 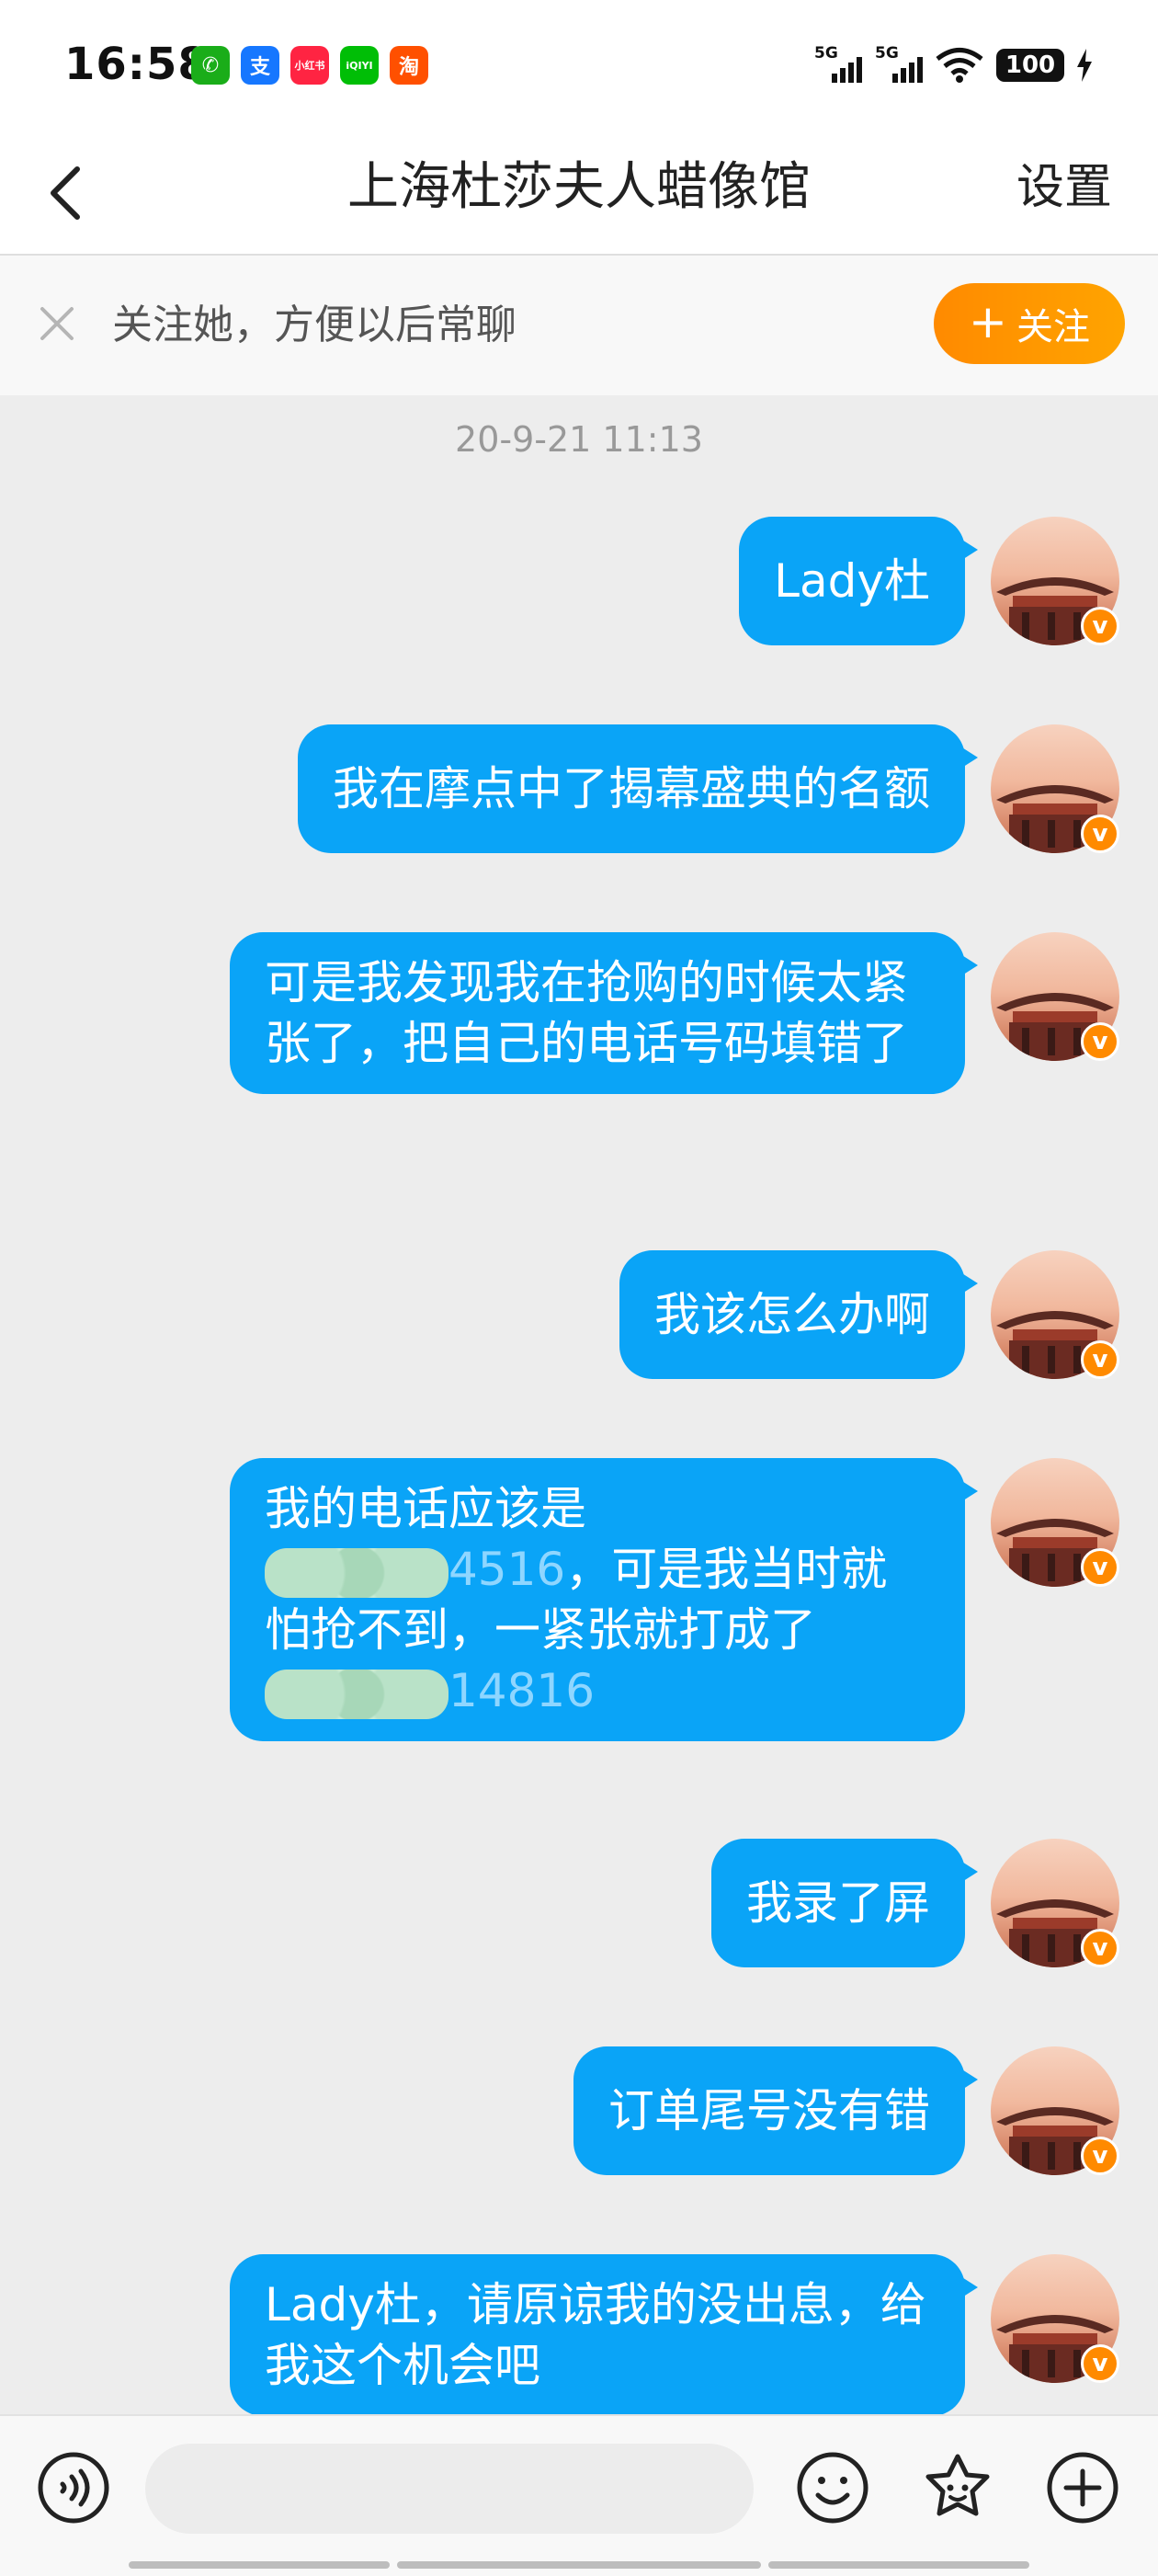 I want to click on message-input-bar, so click(x=579, y=2495).